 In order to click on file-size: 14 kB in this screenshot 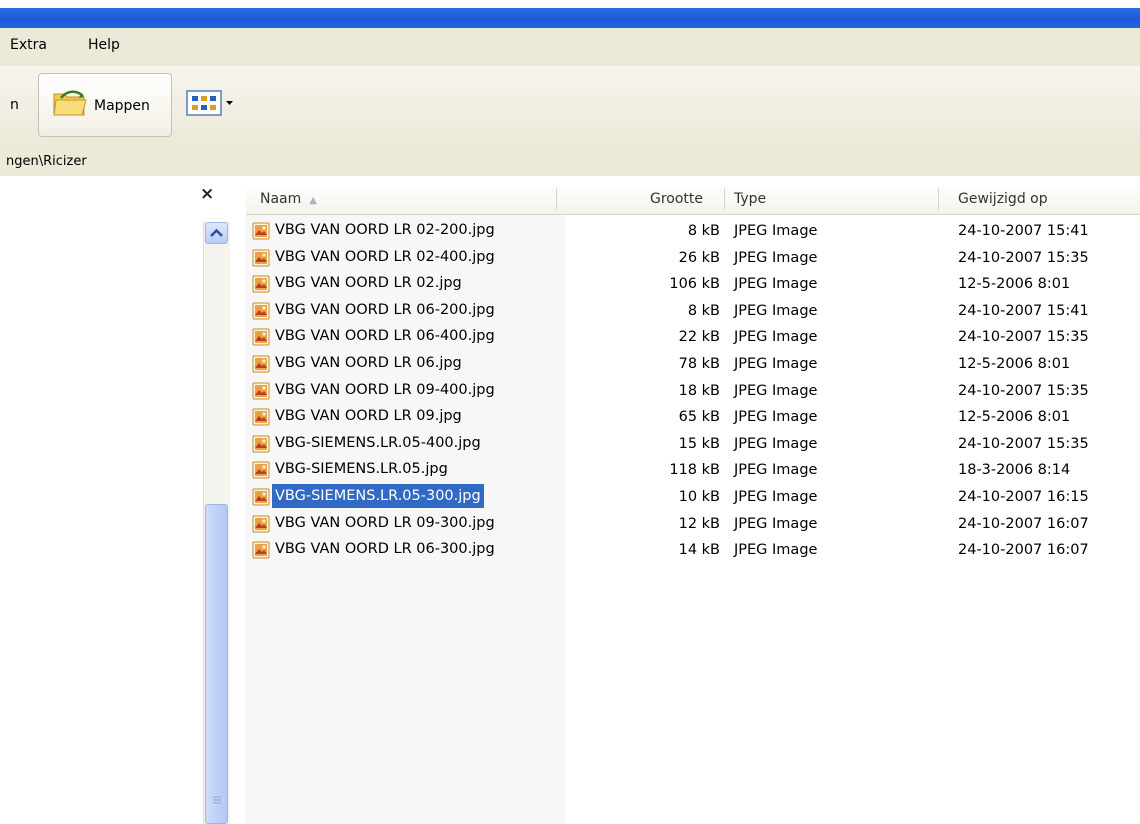, I will do `click(699, 550)`.